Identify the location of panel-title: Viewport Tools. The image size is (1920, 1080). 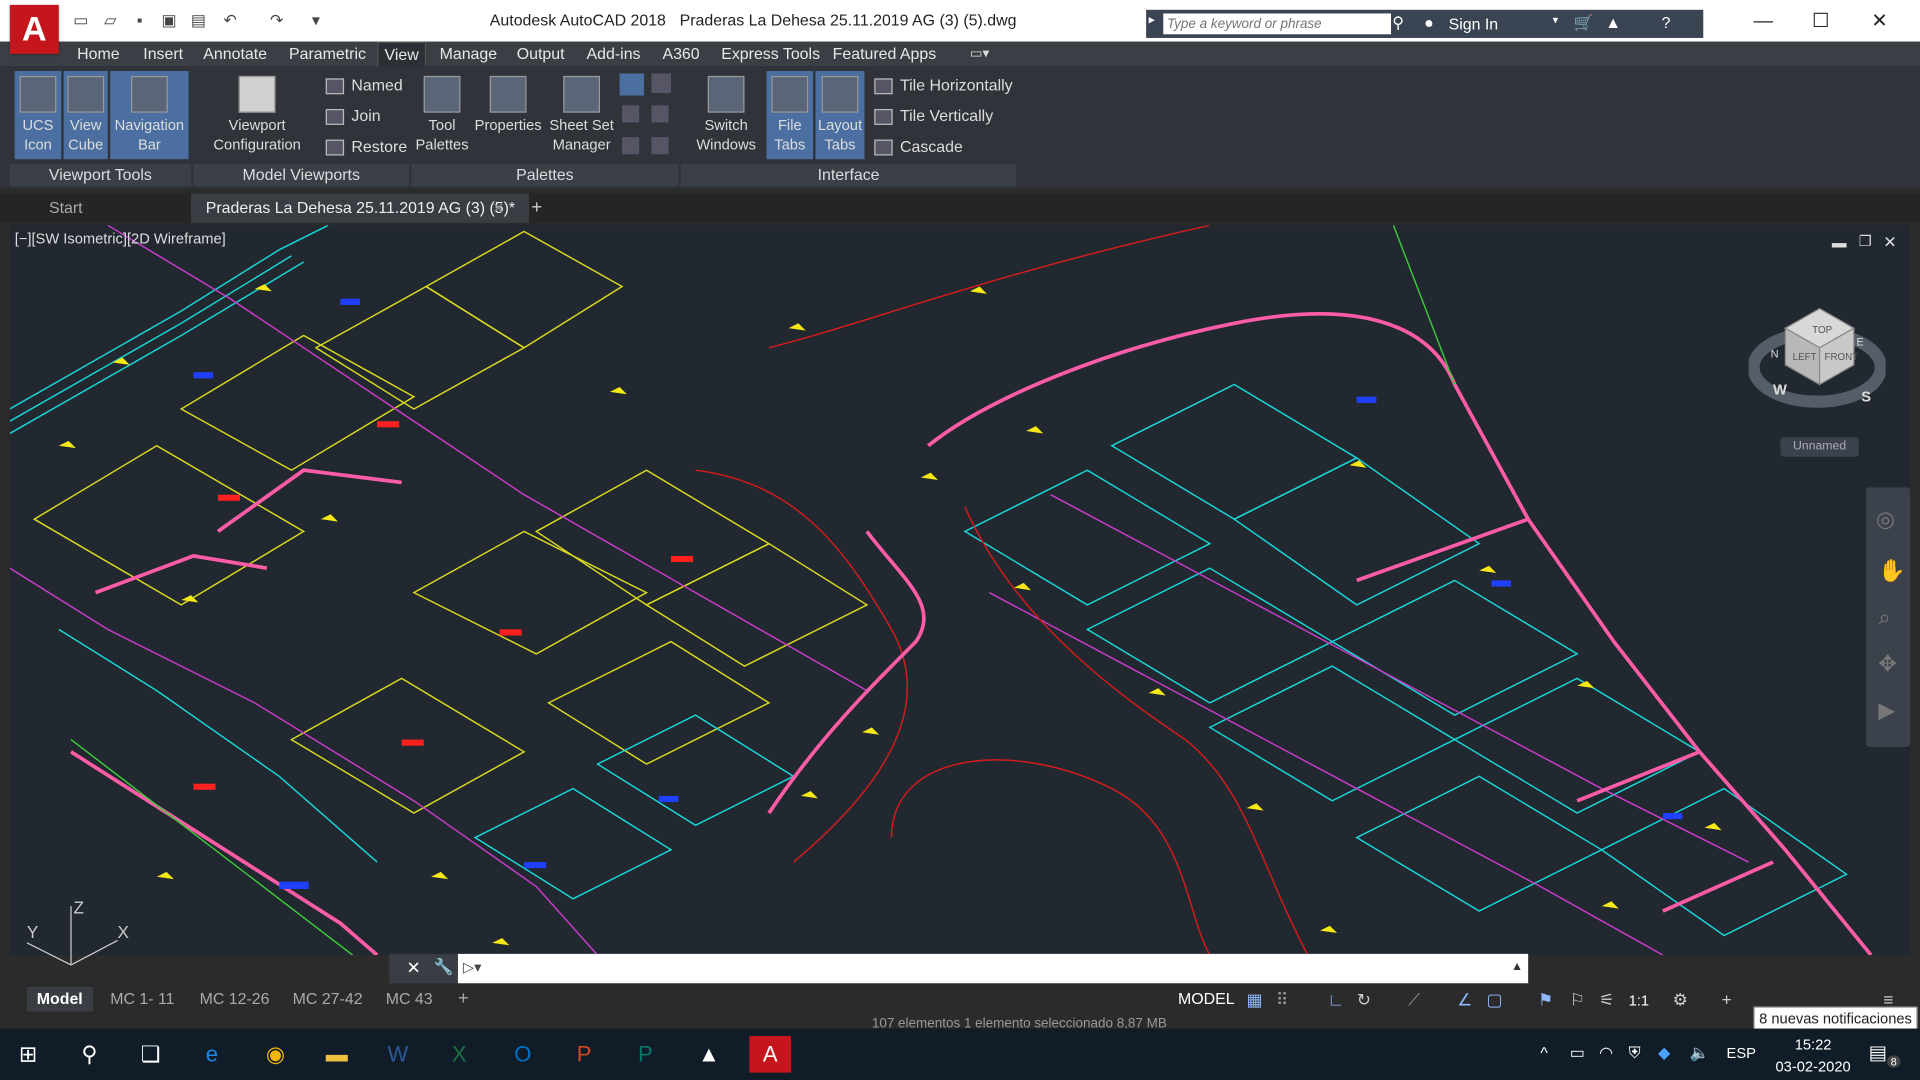
(100, 175).